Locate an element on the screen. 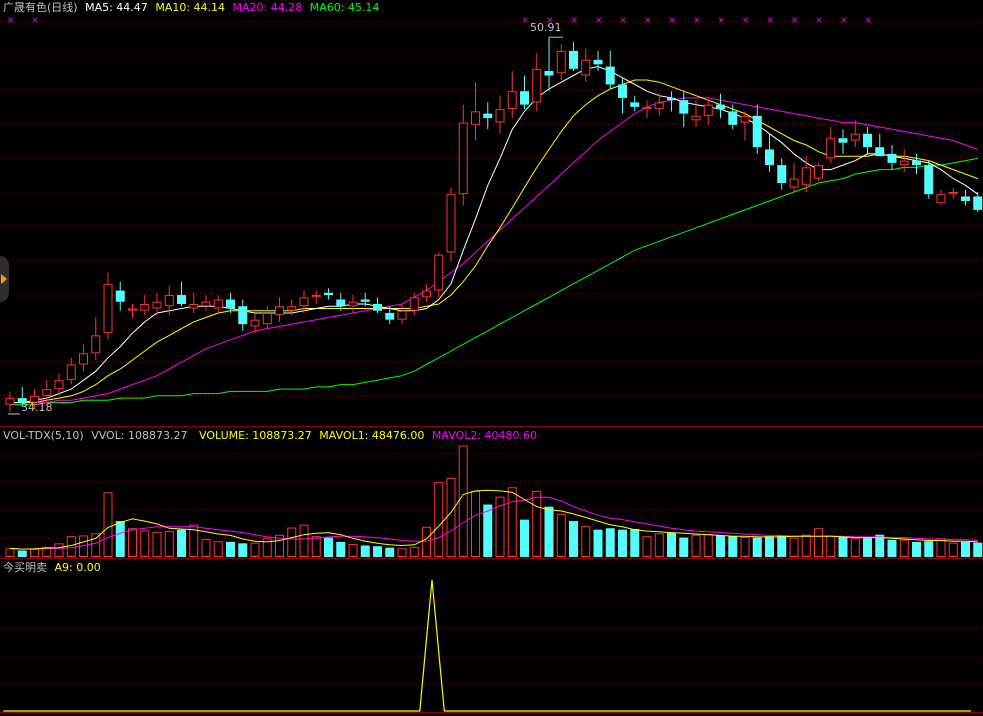  volume-label: VOLUME: 108873.27 is located at coordinates (255, 435).